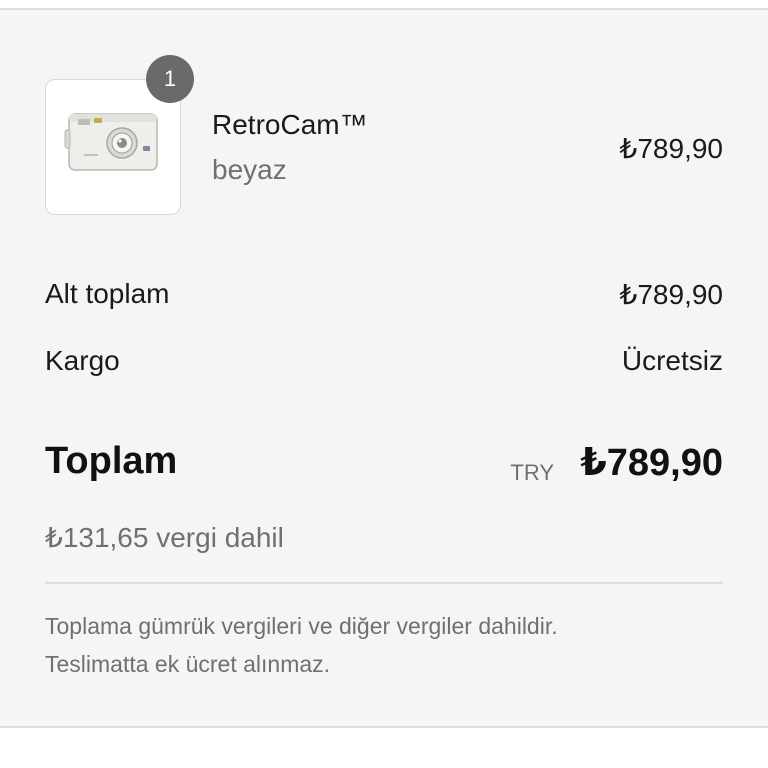  Describe the element at coordinates (290, 124) in the screenshot. I see `product-name: RetroCam™` at that location.